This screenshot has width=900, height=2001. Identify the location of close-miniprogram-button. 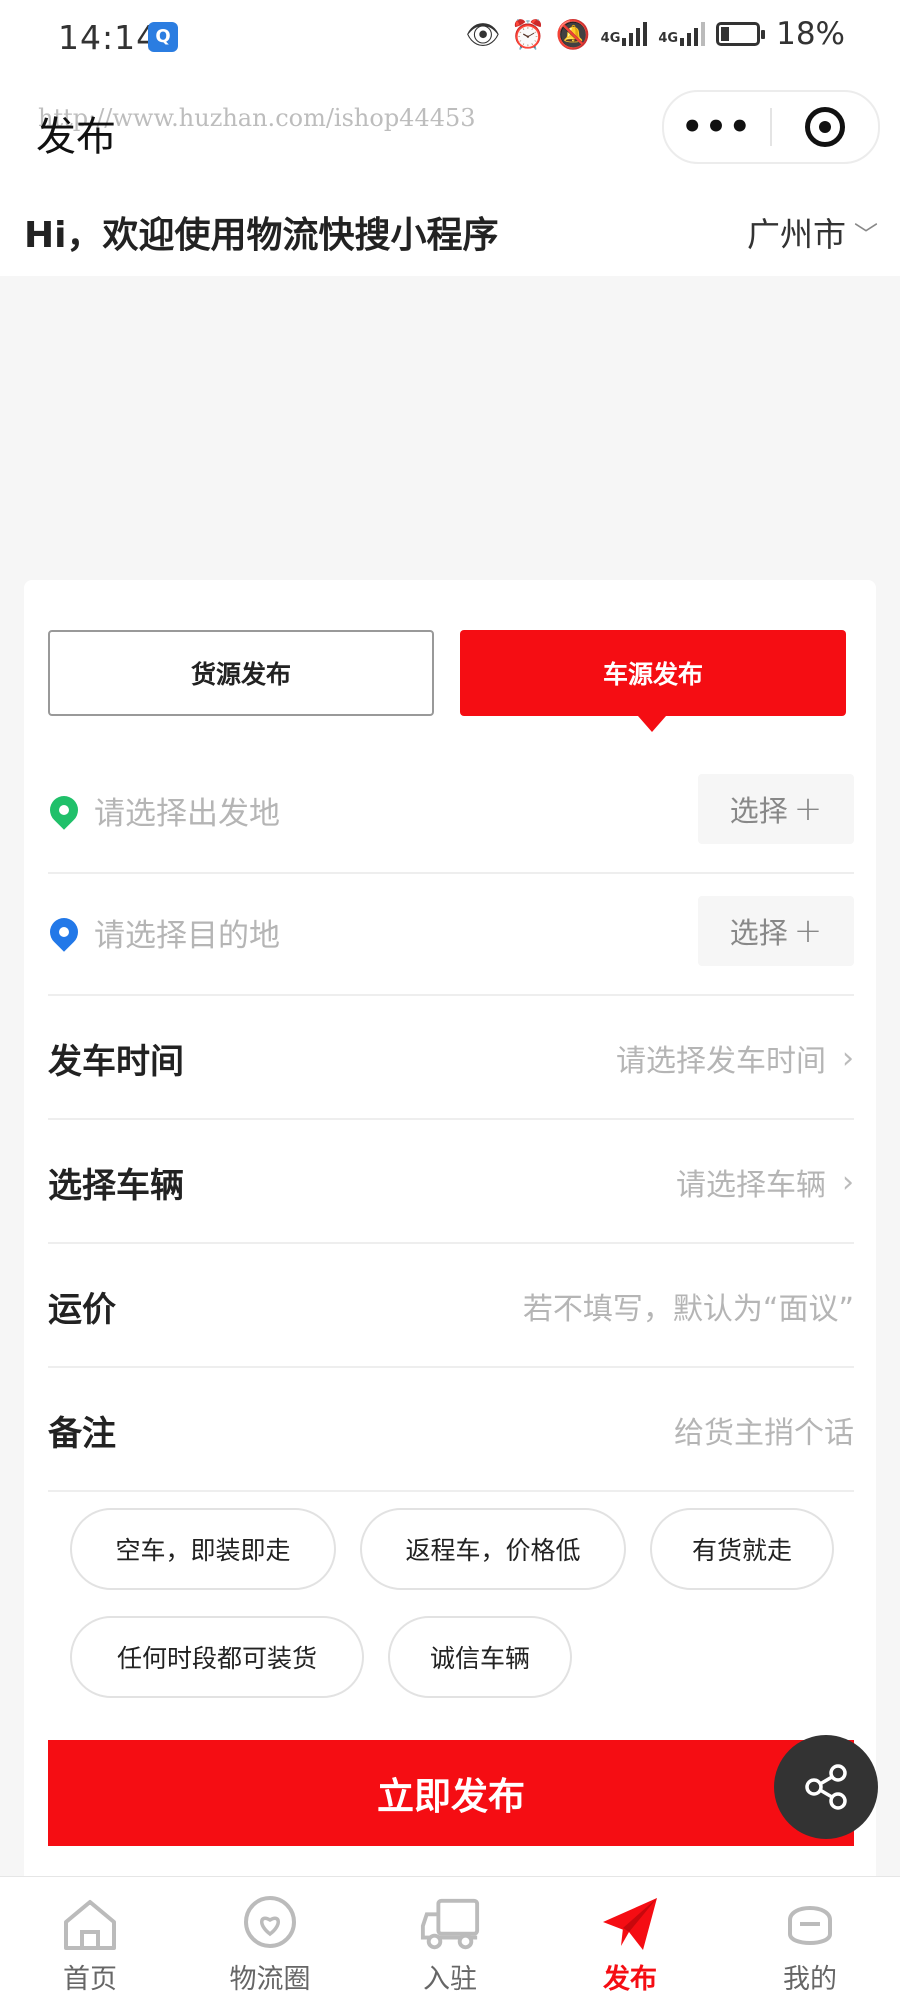
(825, 127).